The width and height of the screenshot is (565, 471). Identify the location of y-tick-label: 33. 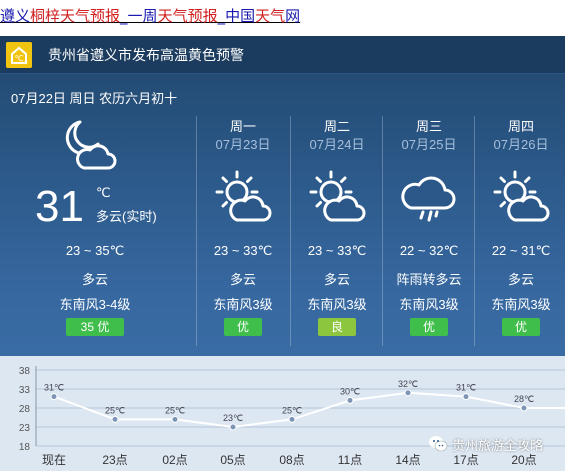
(25, 390).